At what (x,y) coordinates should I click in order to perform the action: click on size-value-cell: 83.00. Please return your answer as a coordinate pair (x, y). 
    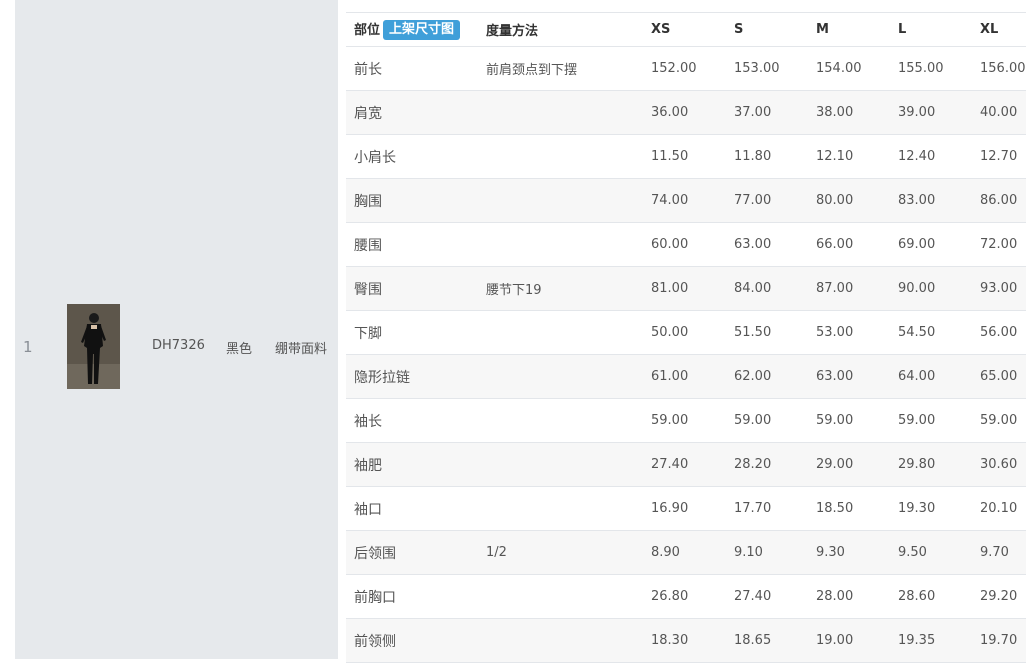
    Looking at the image, I should click on (917, 200).